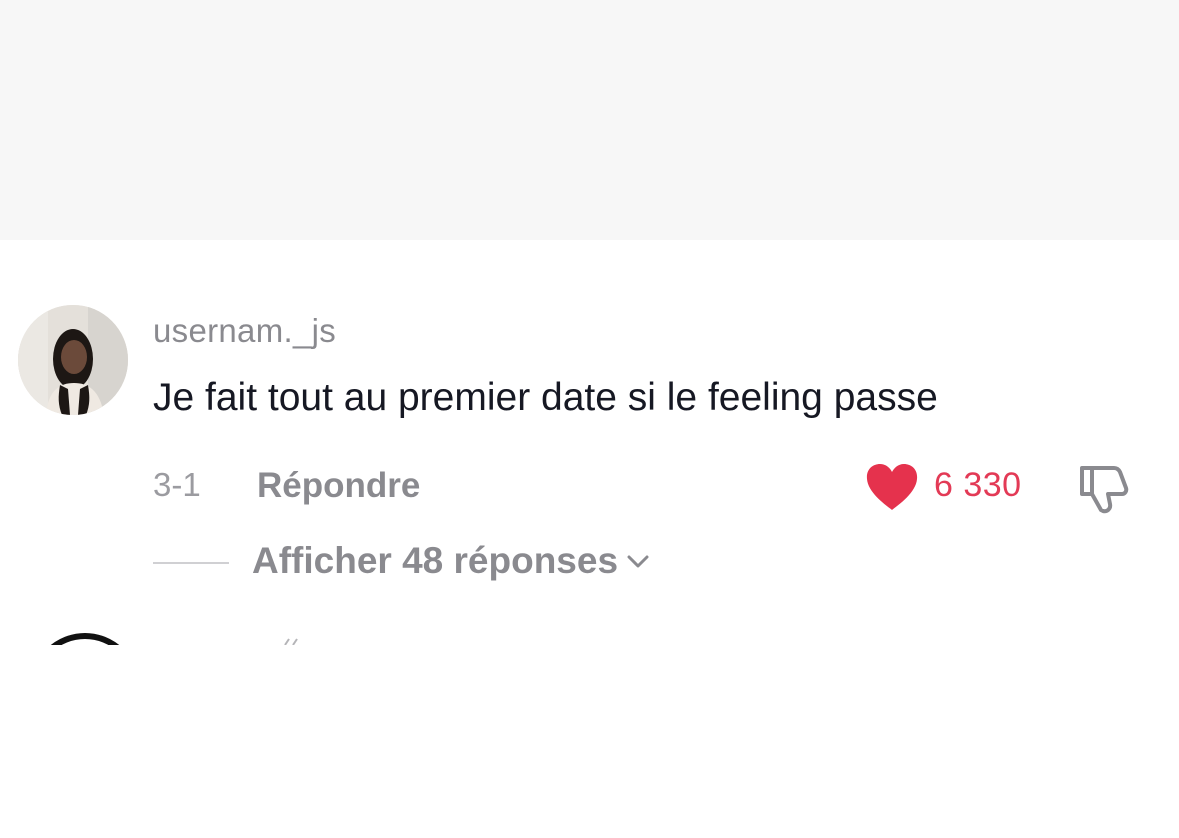 The image size is (1179, 838). I want to click on view-replies-button: Afficher 48 réponses, so click(452, 561).